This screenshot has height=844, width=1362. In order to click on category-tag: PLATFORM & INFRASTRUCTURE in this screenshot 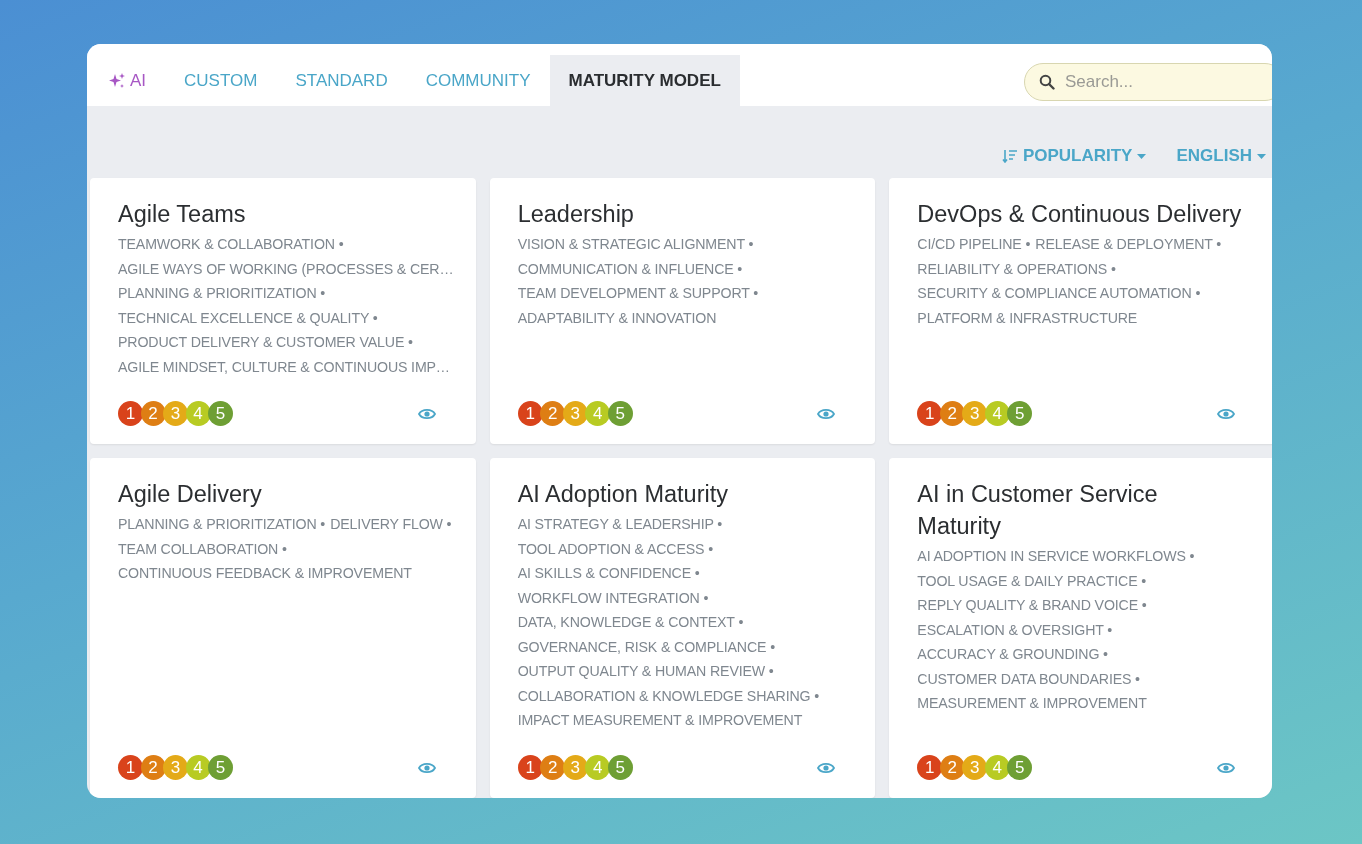, I will do `click(1027, 317)`.